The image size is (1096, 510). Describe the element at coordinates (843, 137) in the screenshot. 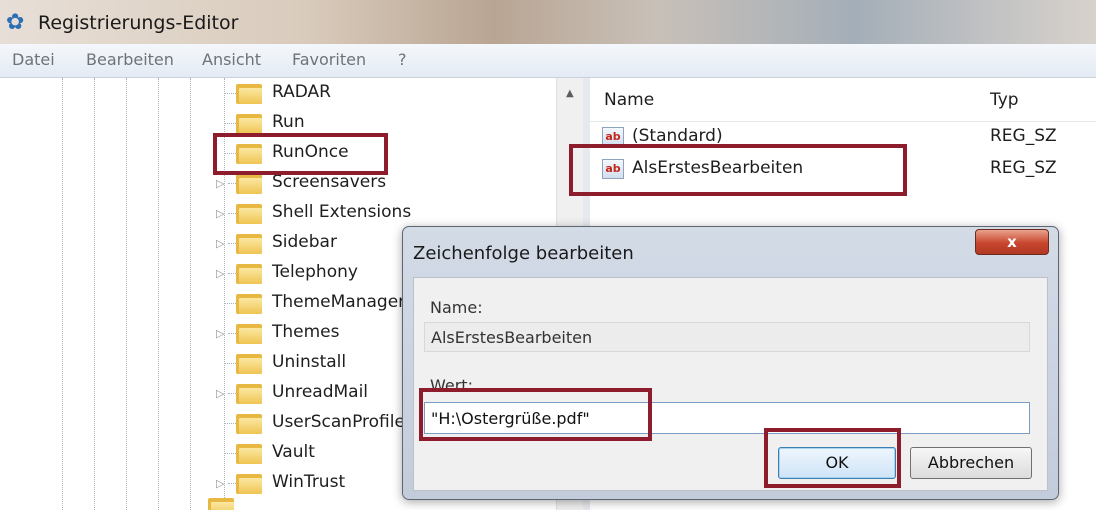

I see `value-row-standard: ab (Standard) REG_SZ` at that location.